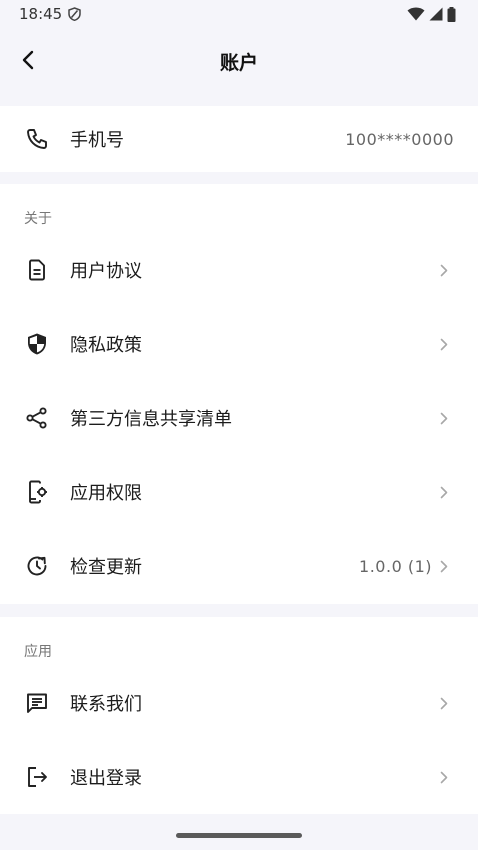  Describe the element at coordinates (451, 14) in the screenshot. I see `battery-icon` at that location.